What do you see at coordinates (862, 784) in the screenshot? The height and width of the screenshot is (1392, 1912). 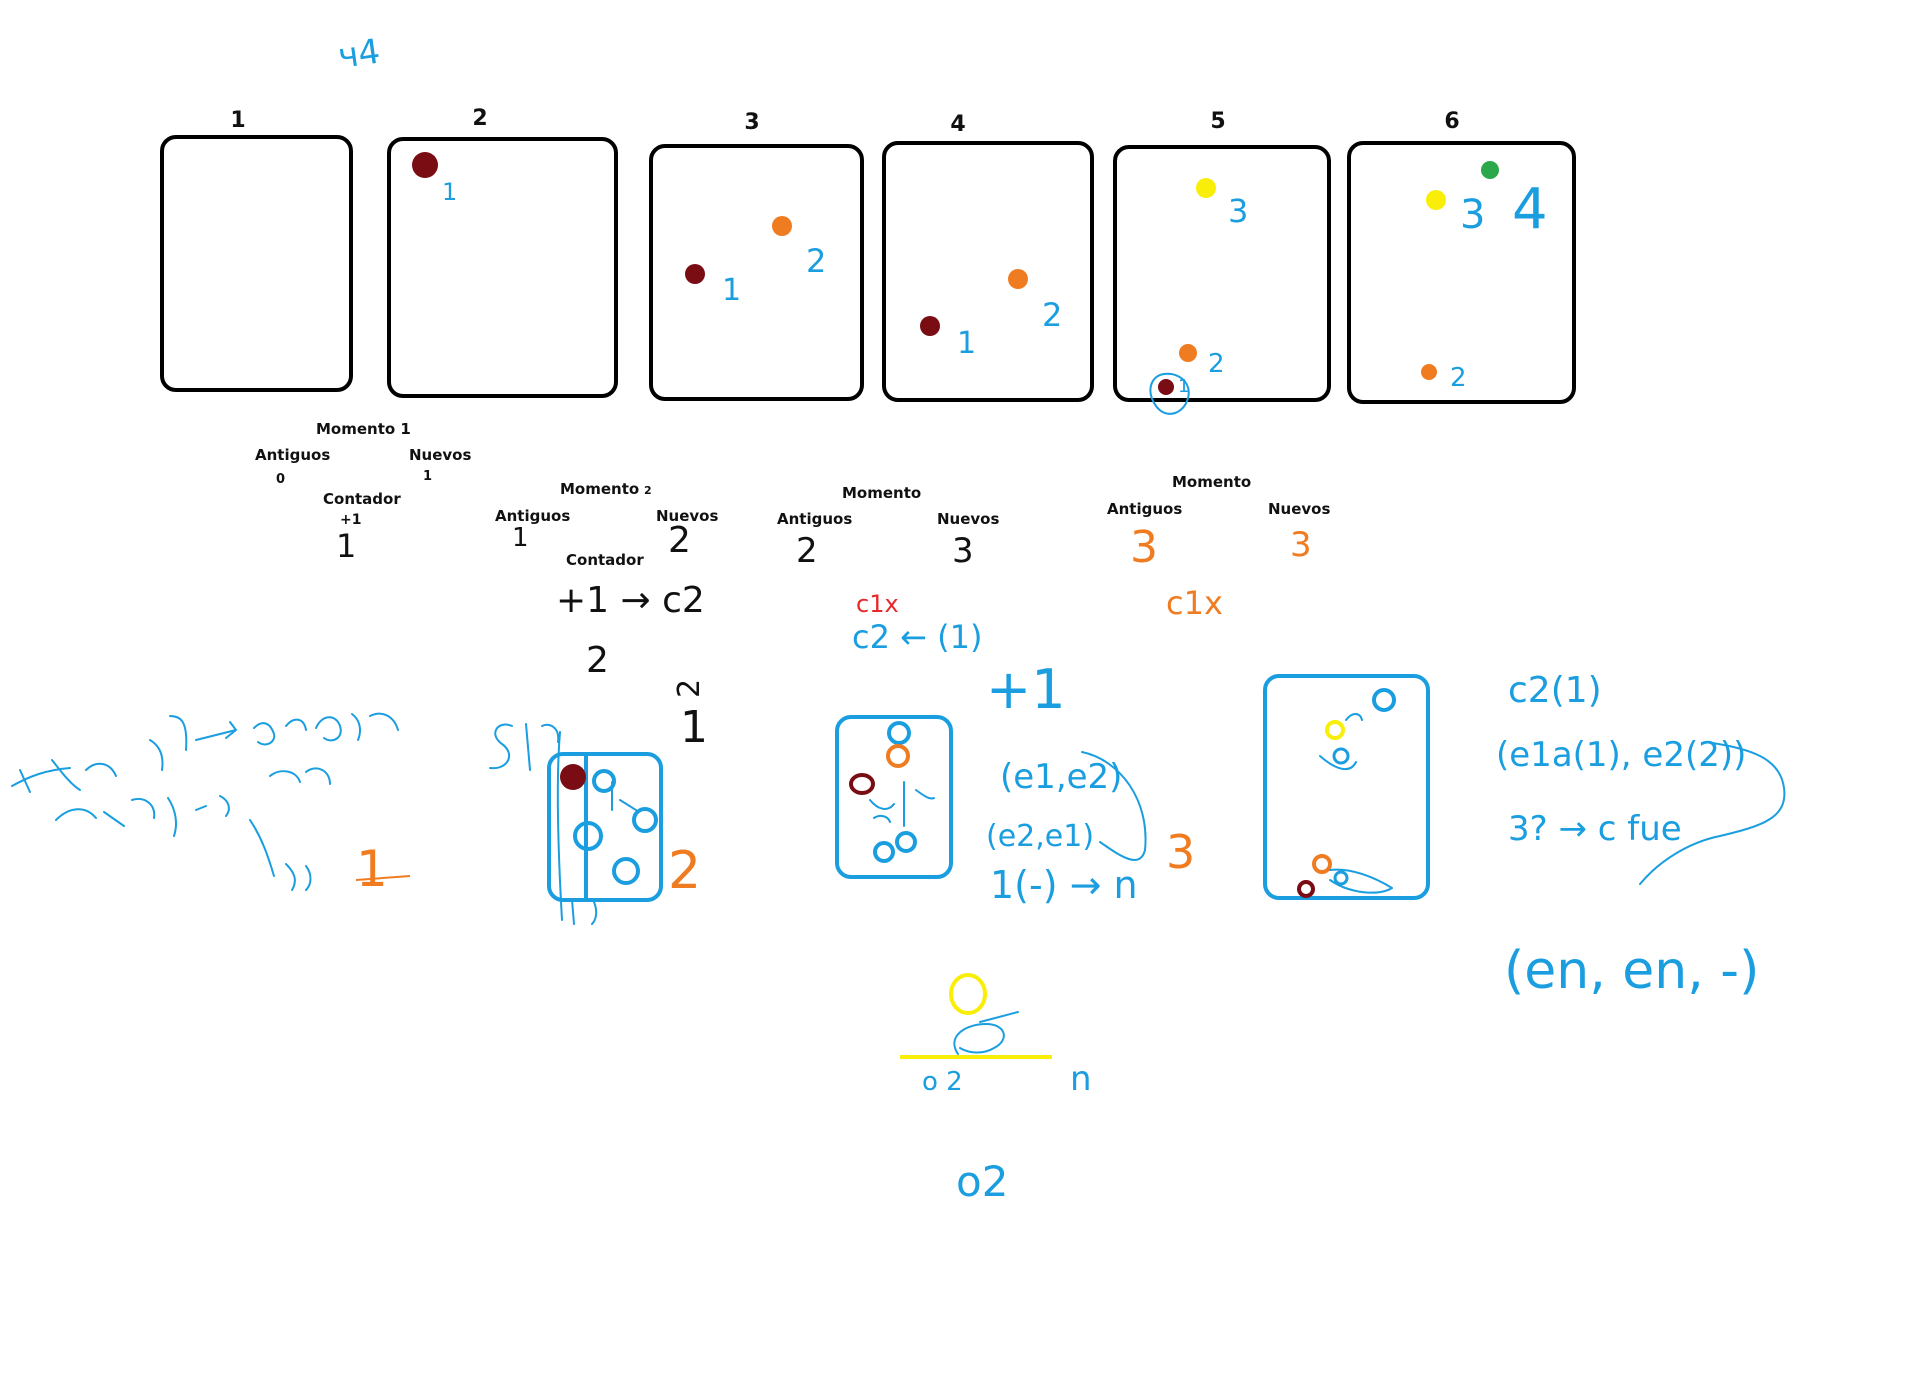 I see `blue-box-2-ring-darkred` at bounding box center [862, 784].